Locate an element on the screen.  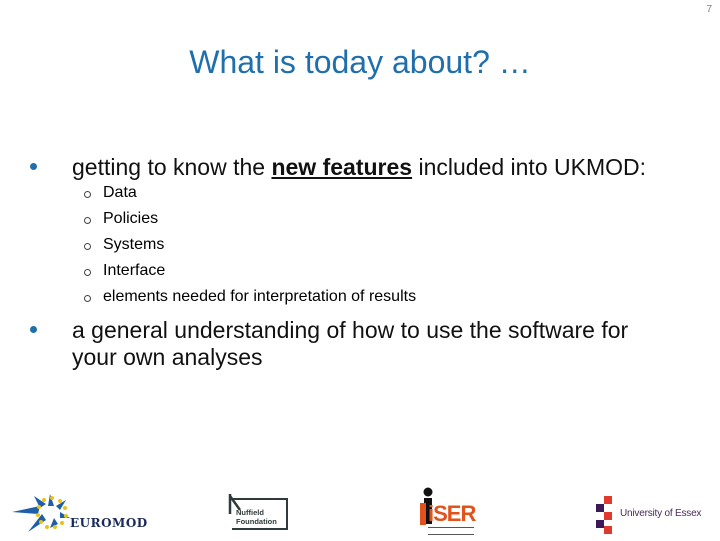
iser-wordmark: iSER is located at coordinates (452, 513).